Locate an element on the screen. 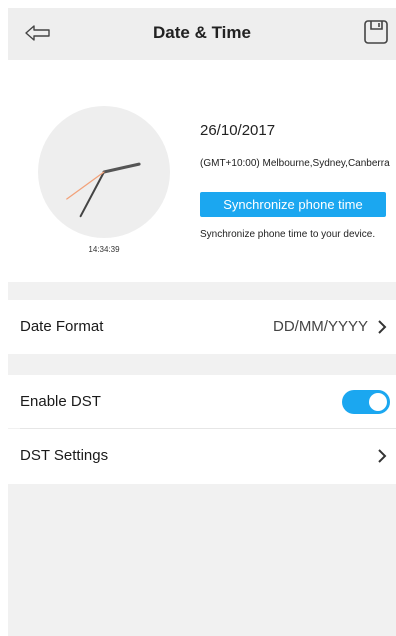 The image size is (396, 636). sync-description: Synchronize phone time to your device. is located at coordinates (288, 234).